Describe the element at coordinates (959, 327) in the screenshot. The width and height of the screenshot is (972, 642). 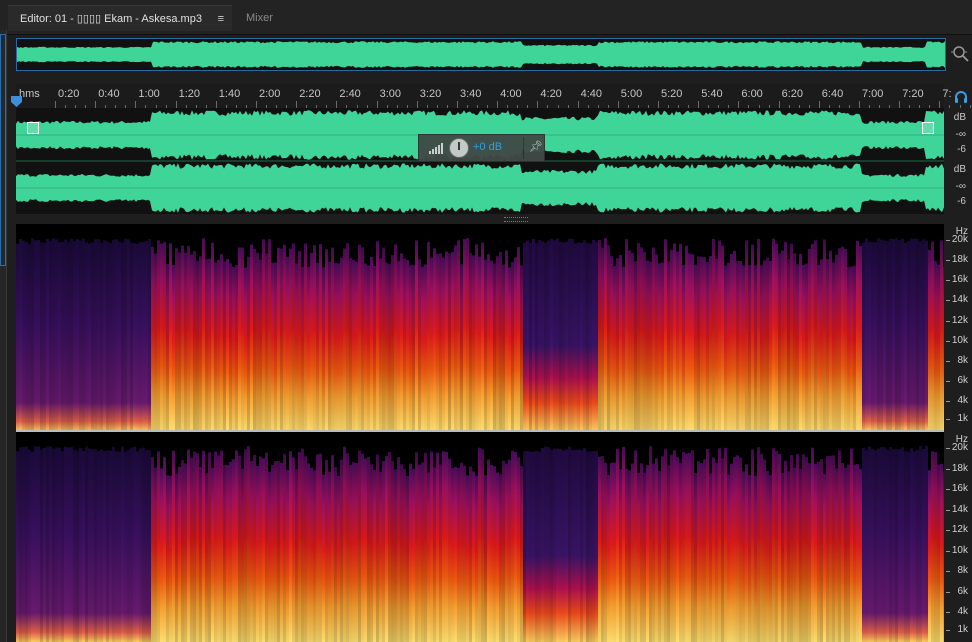
I see `frequency-scale-top: Hz 20k 18k 16k 14k 12k 10k 8k 6k 4k 1k` at that location.